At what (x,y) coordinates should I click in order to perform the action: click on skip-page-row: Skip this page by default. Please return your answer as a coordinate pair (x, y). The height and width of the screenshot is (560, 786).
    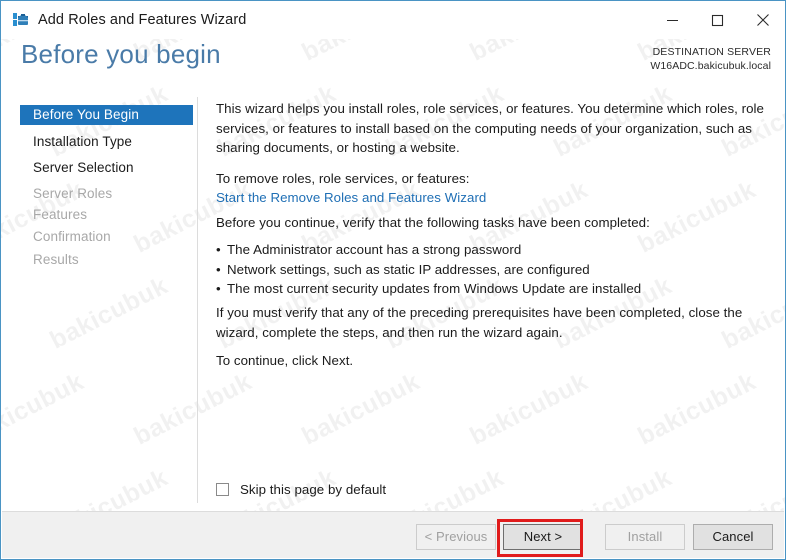
    Looking at the image, I should click on (301, 489).